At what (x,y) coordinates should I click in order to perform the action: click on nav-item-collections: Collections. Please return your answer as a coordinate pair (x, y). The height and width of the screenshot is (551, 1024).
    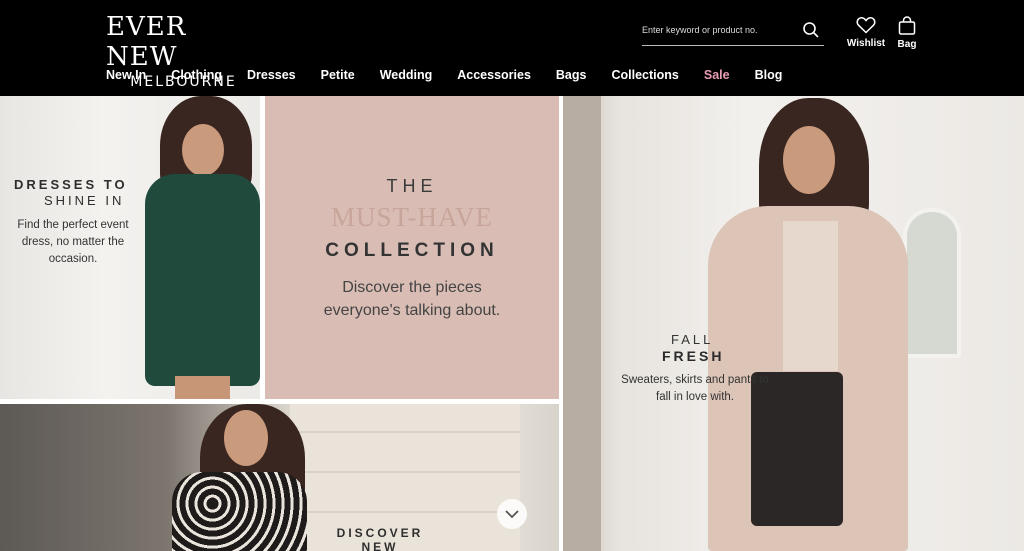
    Looking at the image, I should click on (644, 75).